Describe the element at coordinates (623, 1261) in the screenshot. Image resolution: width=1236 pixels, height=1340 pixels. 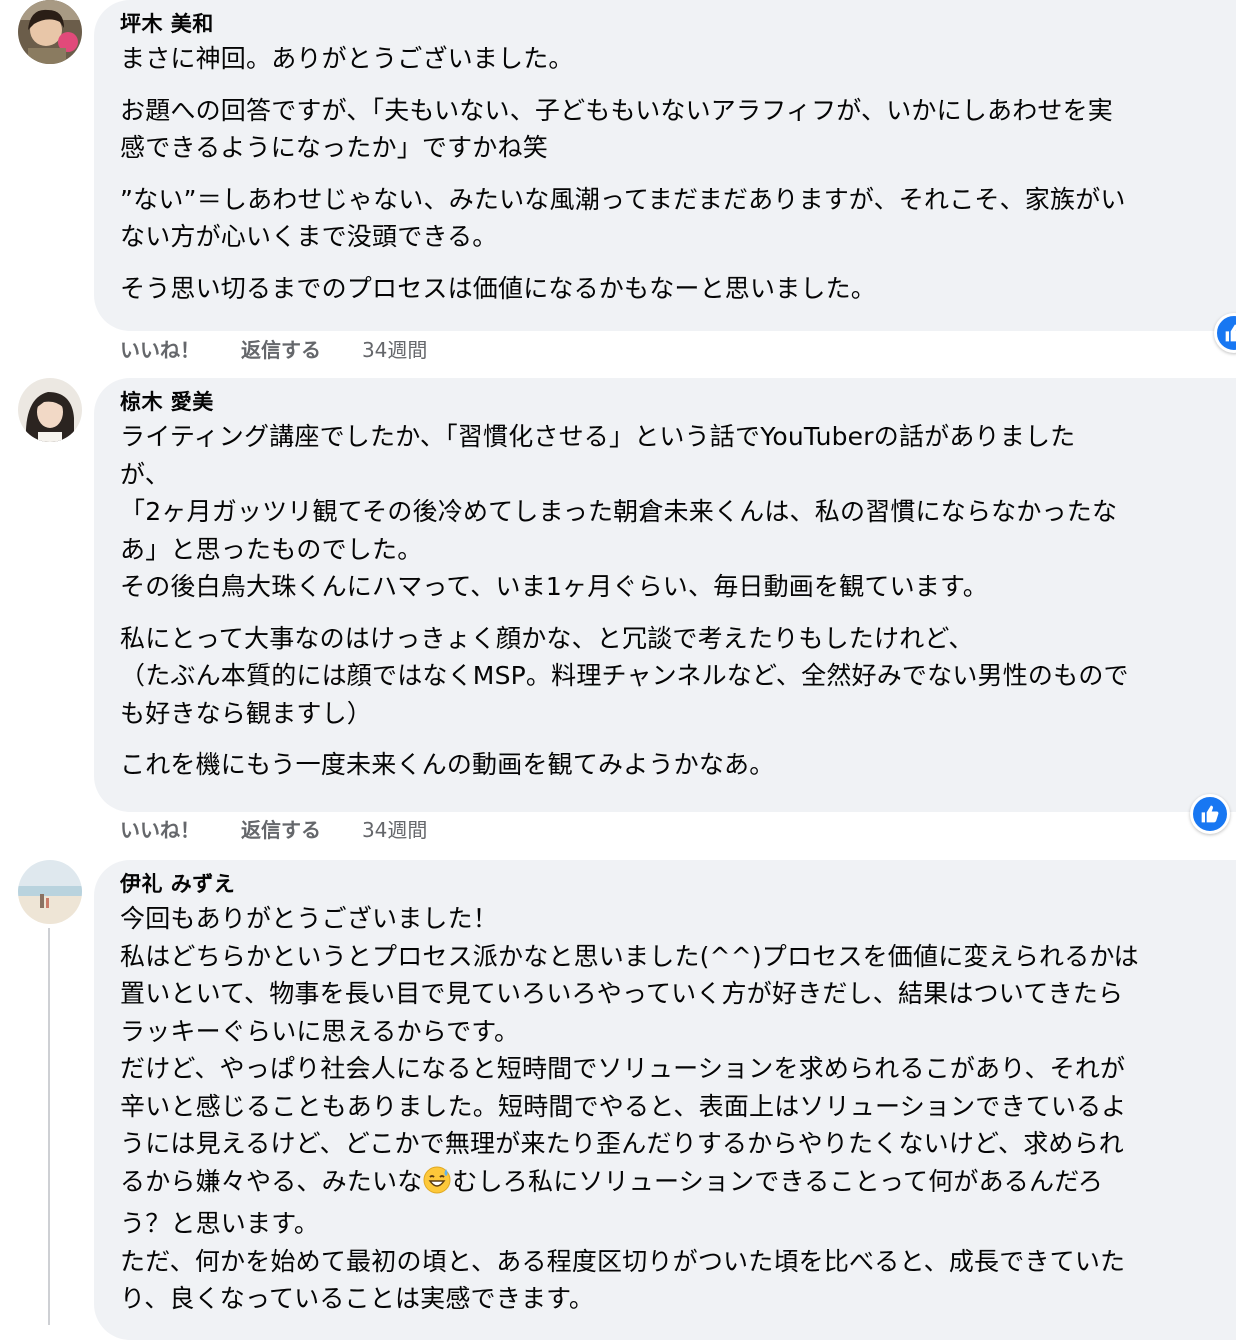
I see `comment-line: ただ、何かを始めて最初の頃と、ある程度区切りがついた頃を比べると、成長できていた` at that location.